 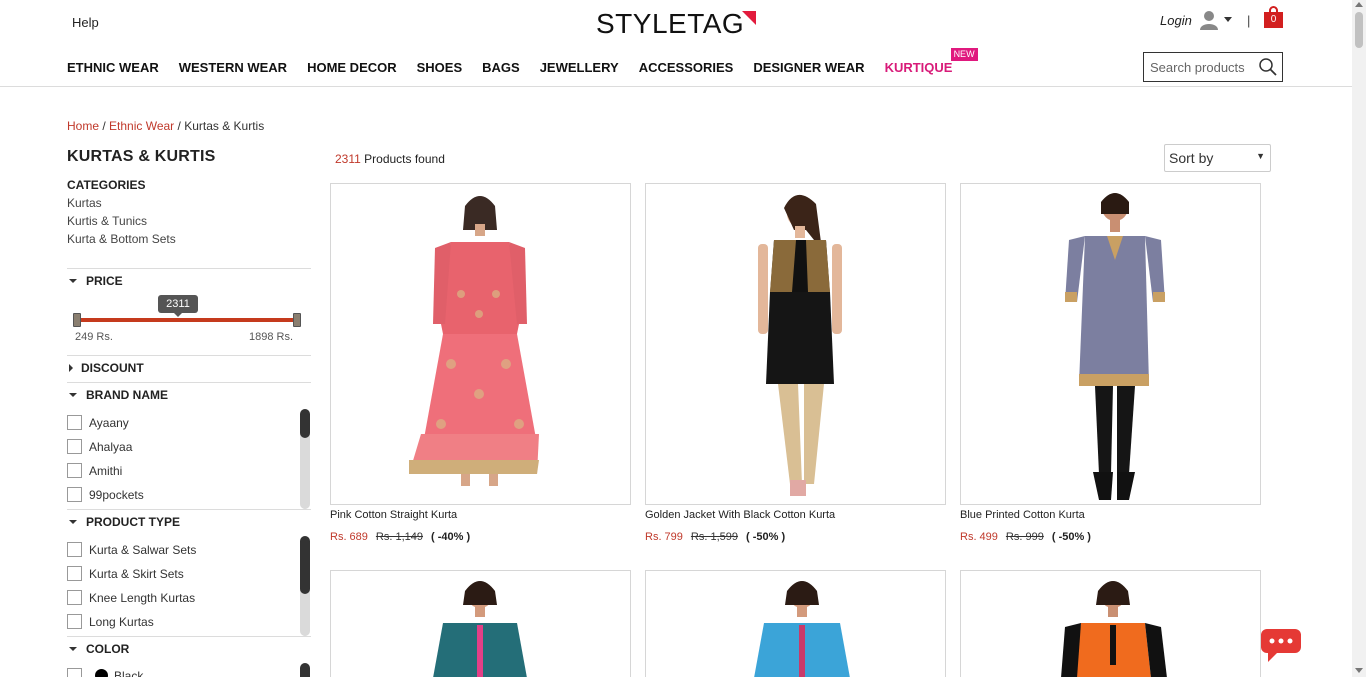 What do you see at coordinates (305, 459) in the screenshot?
I see `brand-list-scrollbar` at bounding box center [305, 459].